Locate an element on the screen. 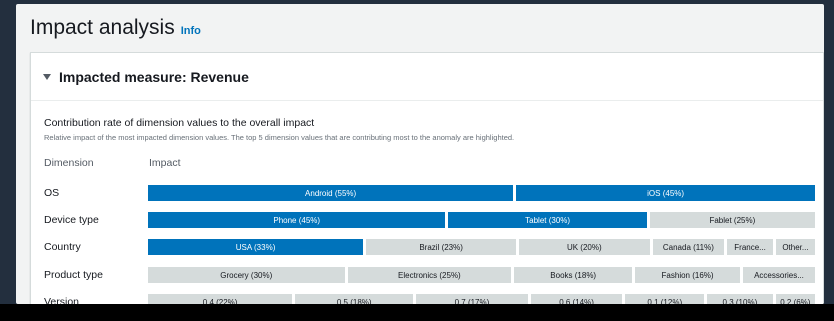 This screenshot has width=834, height=321. title-row: Impact analysis Info is located at coordinates (115, 28).